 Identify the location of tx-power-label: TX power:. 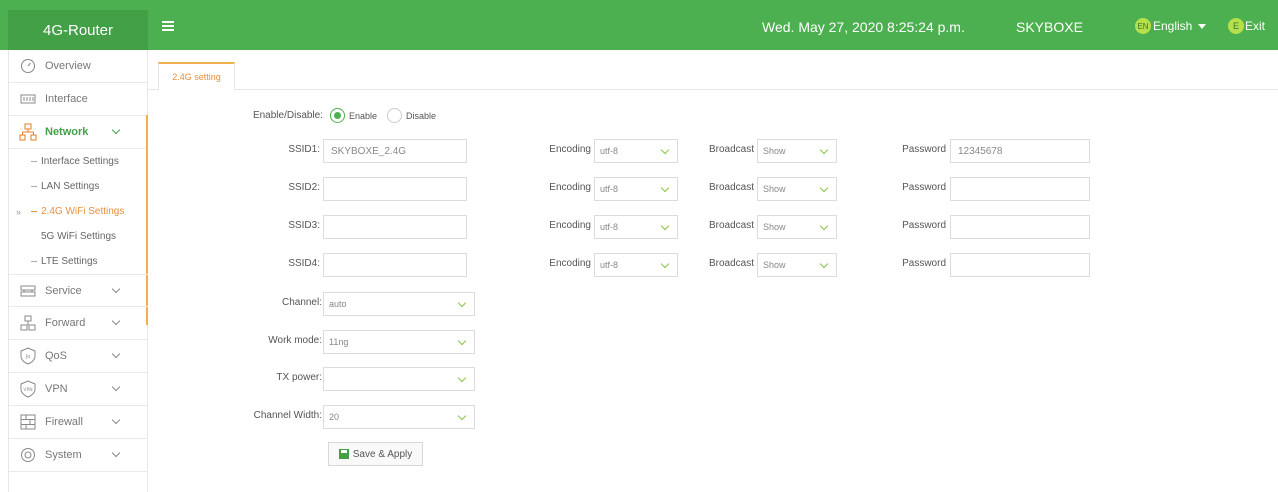
(299, 377).